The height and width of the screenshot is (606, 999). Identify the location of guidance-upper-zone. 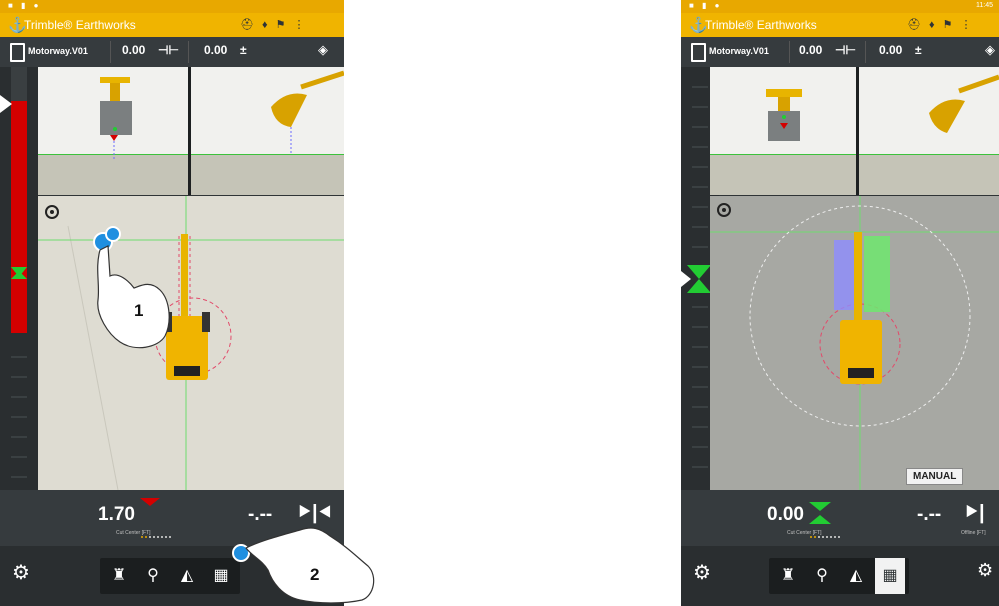
(19, 84).